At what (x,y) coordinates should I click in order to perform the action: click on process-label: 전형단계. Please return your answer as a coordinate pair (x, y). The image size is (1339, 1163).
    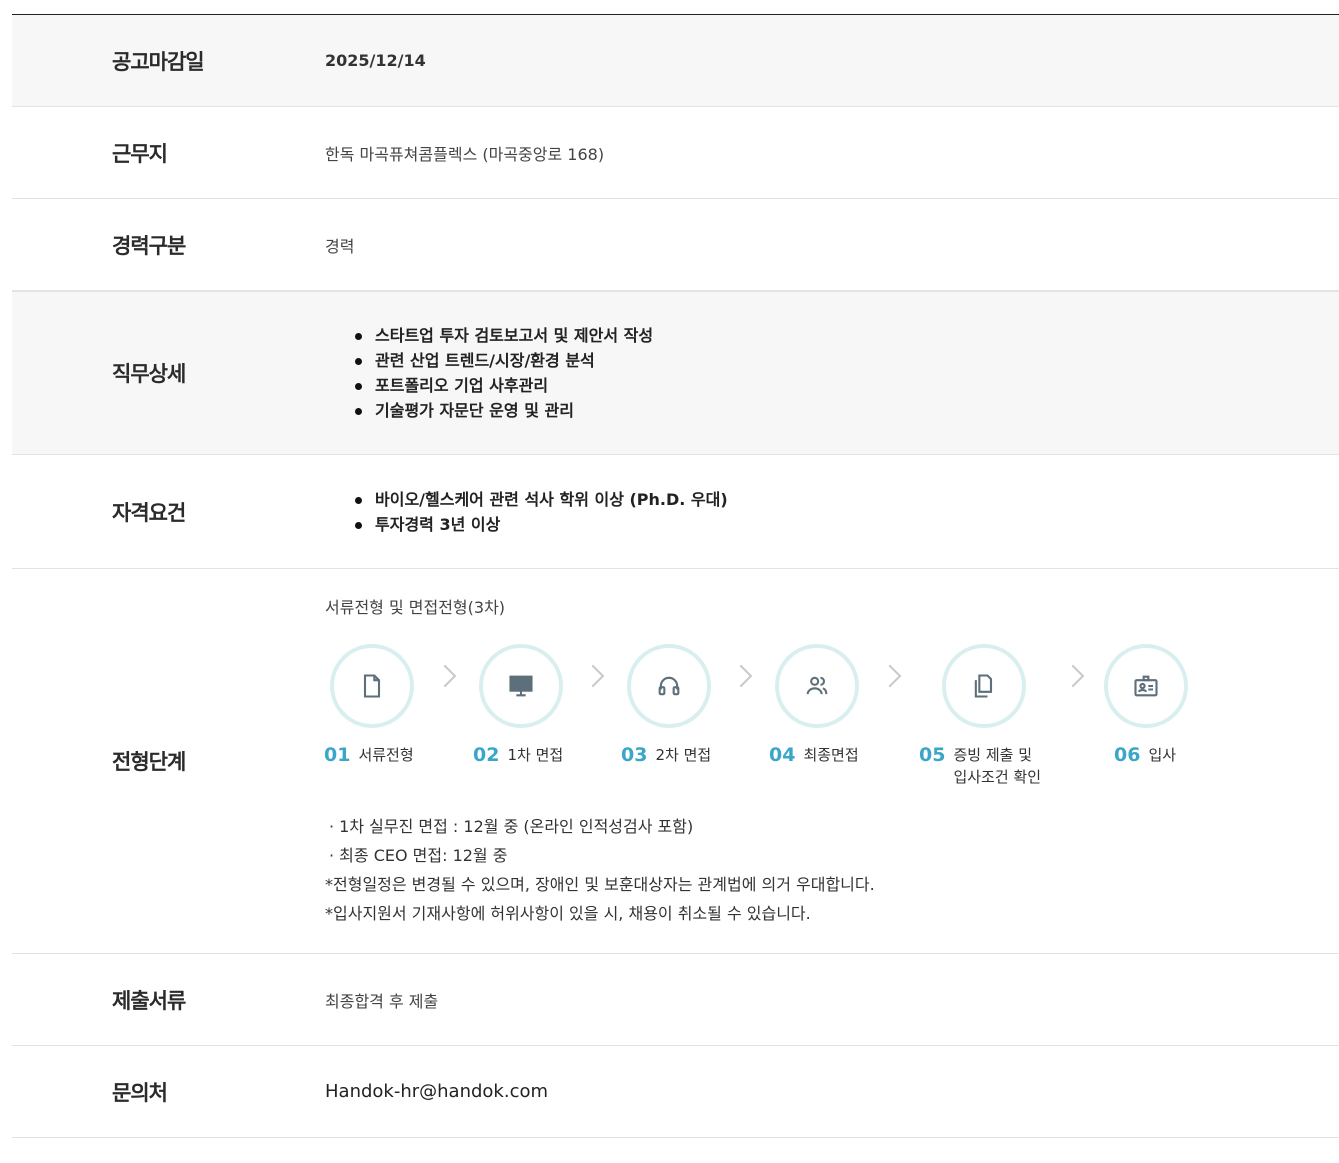
    Looking at the image, I should click on (149, 762).